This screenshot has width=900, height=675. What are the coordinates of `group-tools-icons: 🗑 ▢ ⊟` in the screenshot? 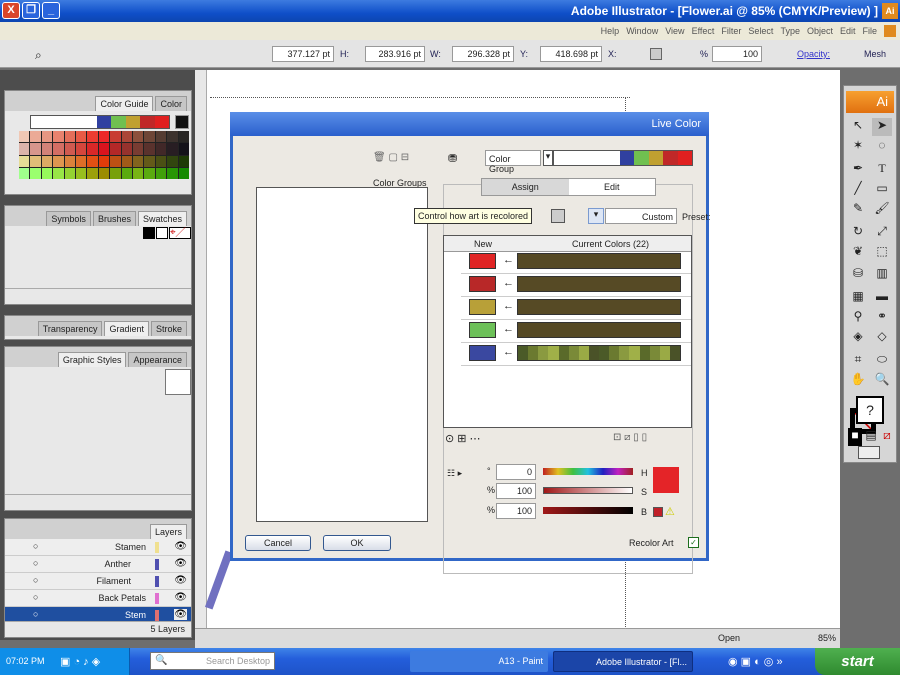 It's located at (391, 157).